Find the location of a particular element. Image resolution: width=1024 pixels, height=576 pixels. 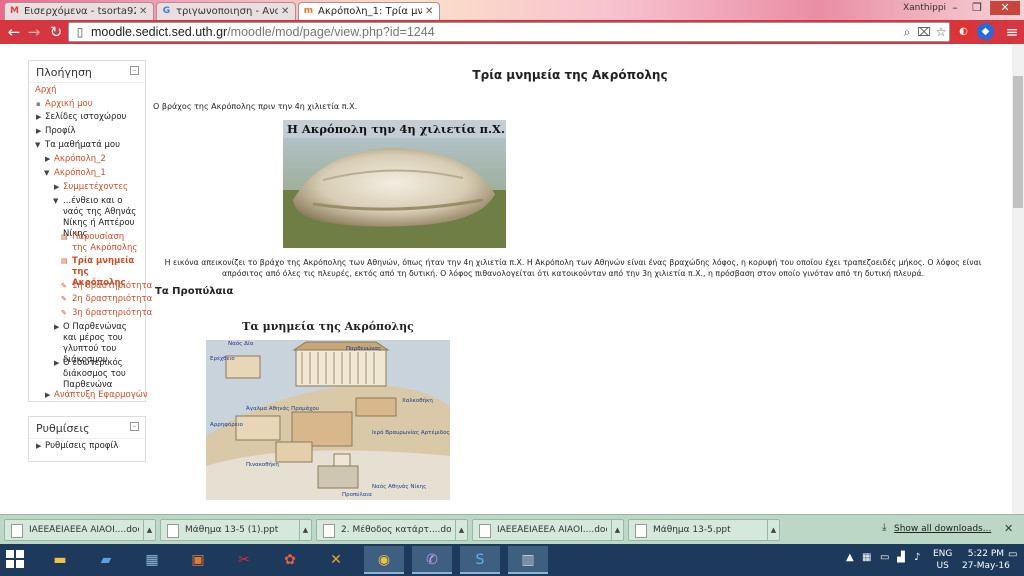

file-explorer-icon: ▬ is located at coordinates (60, 560).